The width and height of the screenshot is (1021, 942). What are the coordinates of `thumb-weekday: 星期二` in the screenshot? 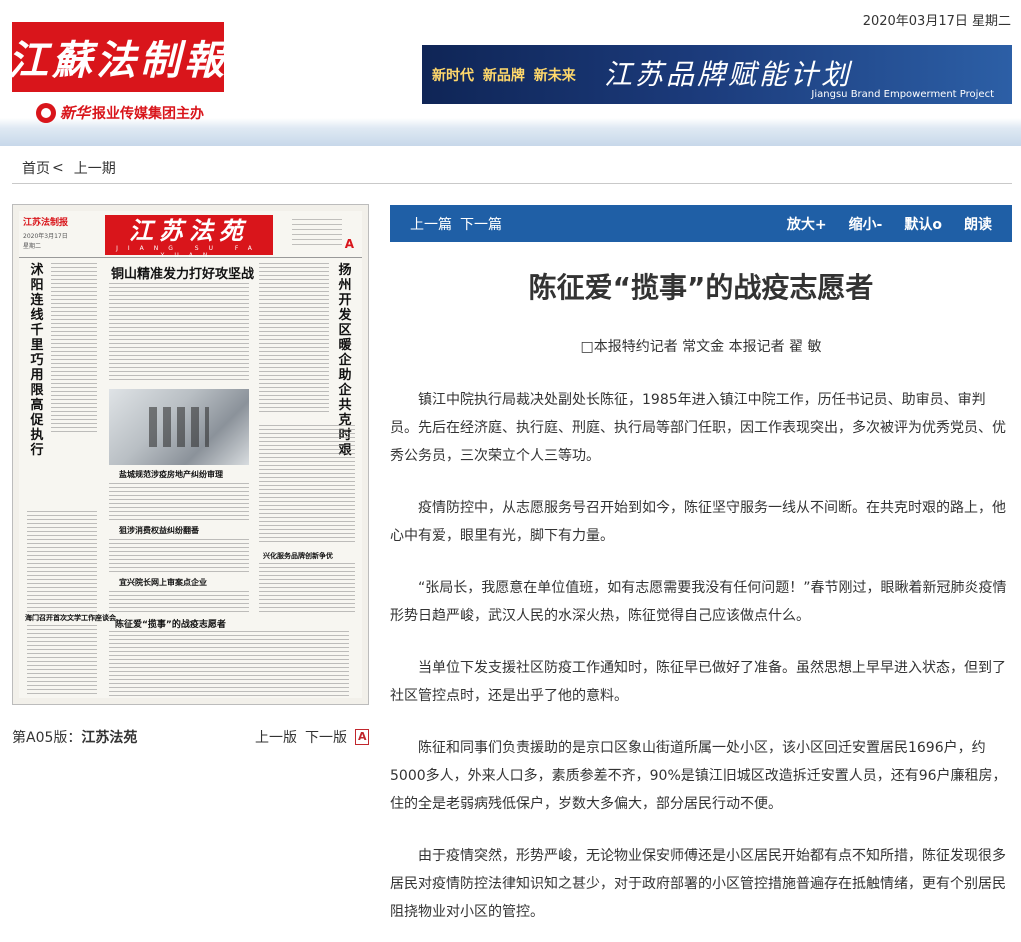 It's located at (32, 246).